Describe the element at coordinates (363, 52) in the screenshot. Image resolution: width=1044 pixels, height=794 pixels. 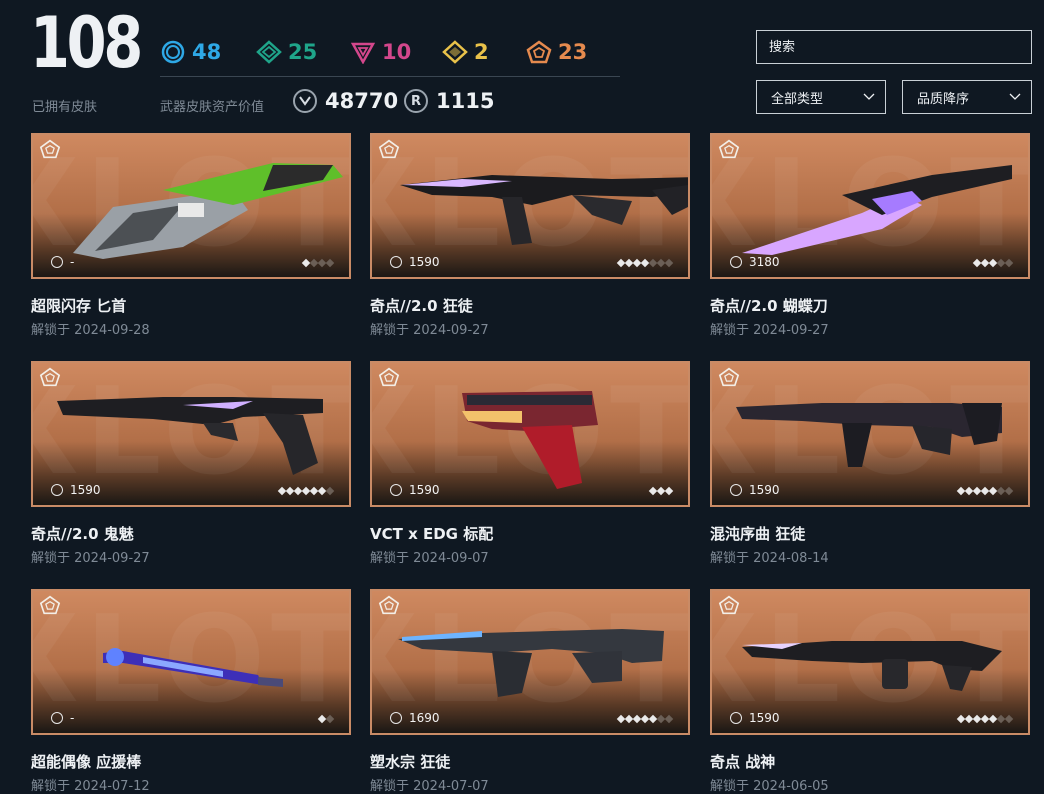
I see `premium-tier-icon` at that location.